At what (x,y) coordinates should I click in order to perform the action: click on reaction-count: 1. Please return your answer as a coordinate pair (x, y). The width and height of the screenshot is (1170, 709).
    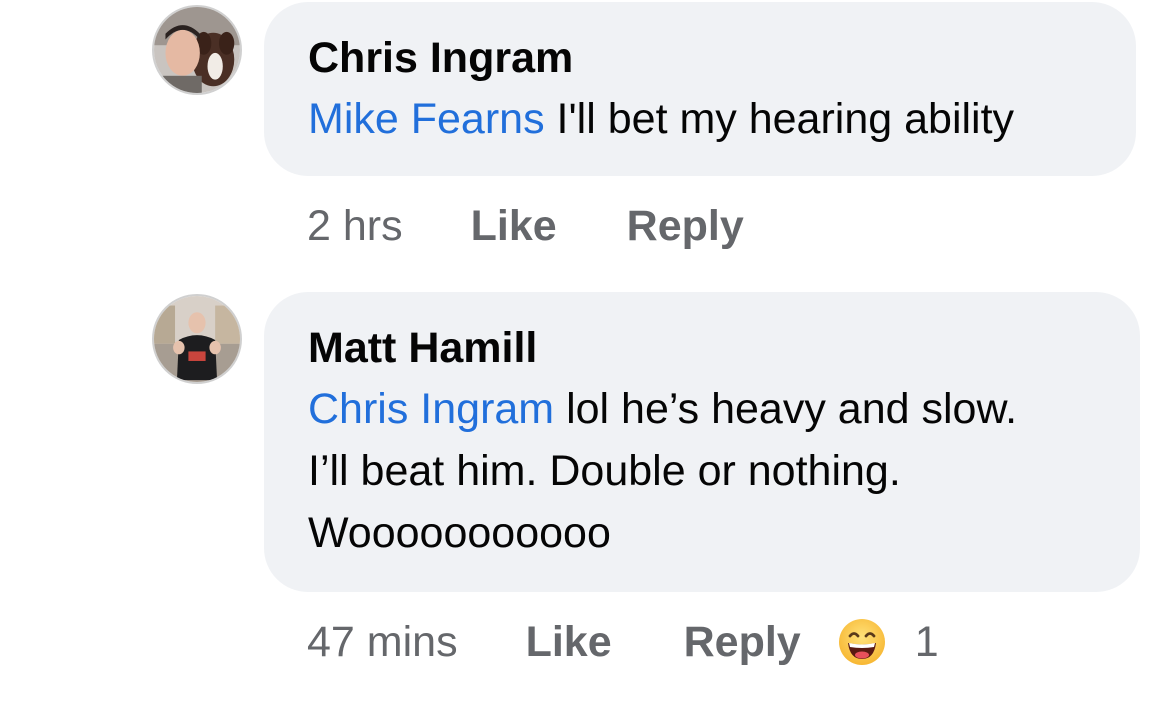
    Looking at the image, I should click on (926, 641).